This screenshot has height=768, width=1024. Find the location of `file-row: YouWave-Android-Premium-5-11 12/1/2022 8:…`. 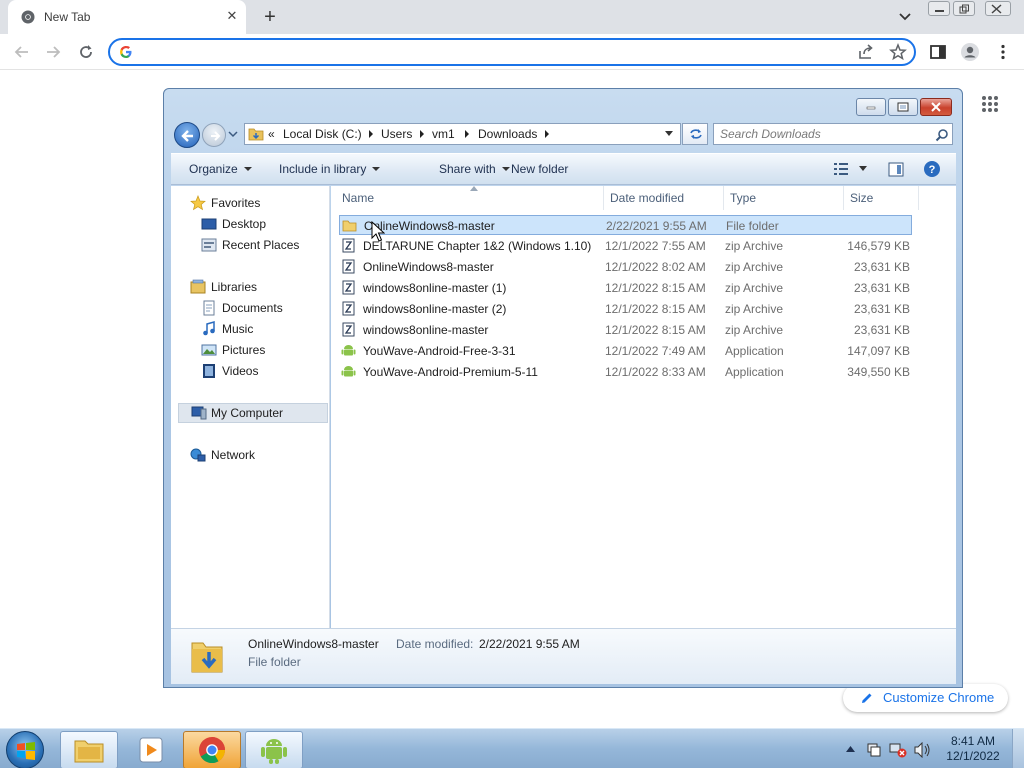

file-row: YouWave-Android-Premium-5-11 12/1/2022 8:… is located at coordinates (625, 372).